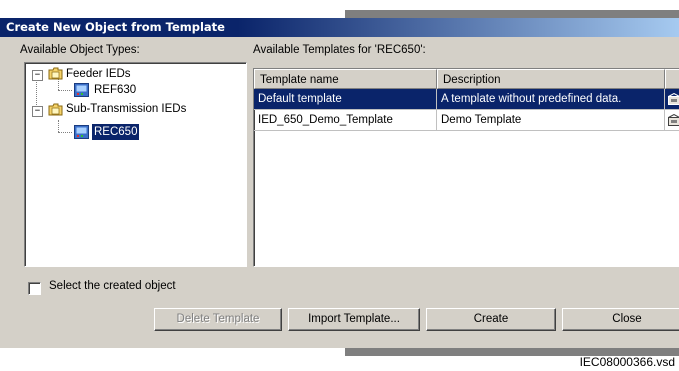 The height and width of the screenshot is (371, 679). Describe the element at coordinates (481, 120) in the screenshot. I see `template-description-cell: Demo Template` at that location.